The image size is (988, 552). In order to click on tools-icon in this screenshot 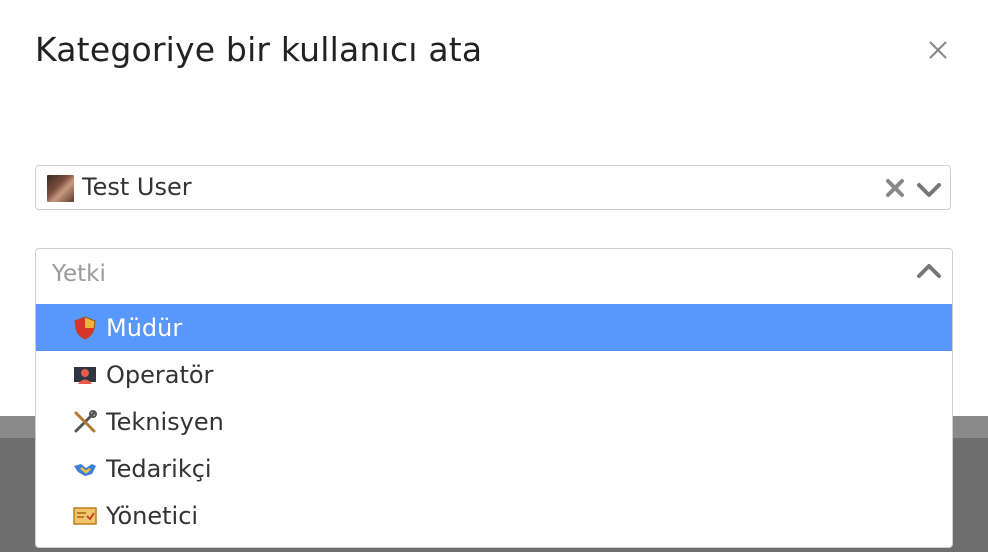, I will do `click(85, 420)`.